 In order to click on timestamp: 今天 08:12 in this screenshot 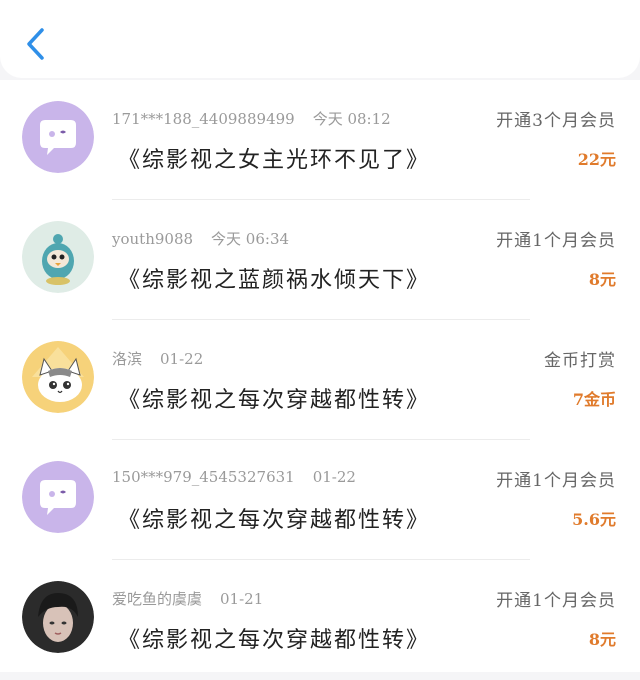, I will do `click(351, 119)`.